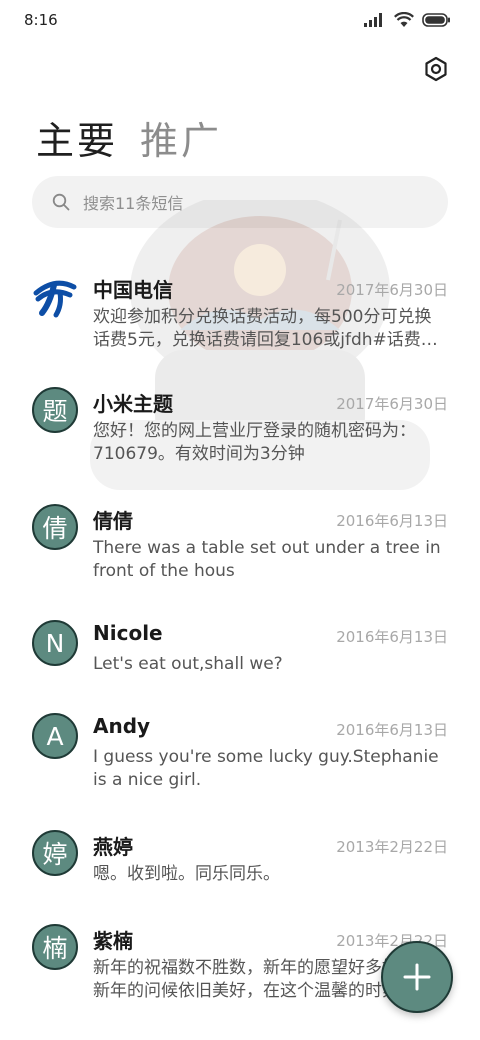  I want to click on tab-bar: 主要 推广, so click(129, 137).